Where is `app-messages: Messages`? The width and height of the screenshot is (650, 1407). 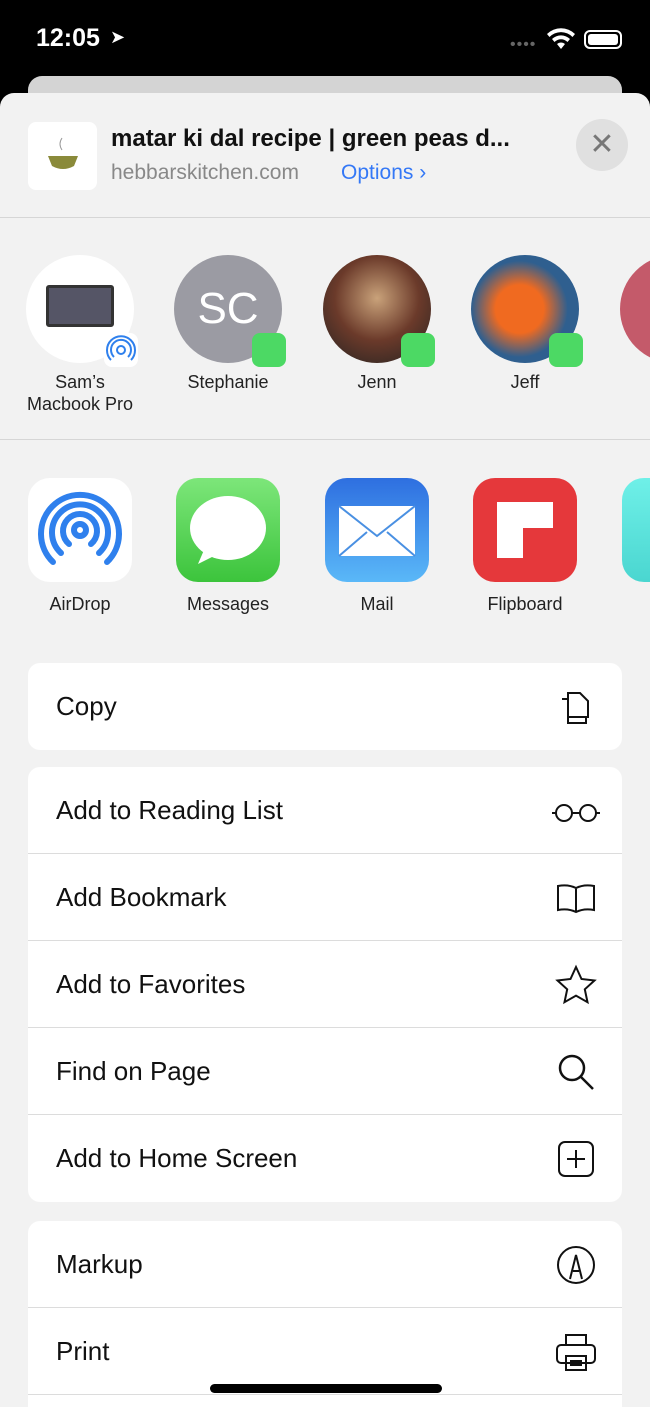 app-messages: Messages is located at coordinates (228, 546).